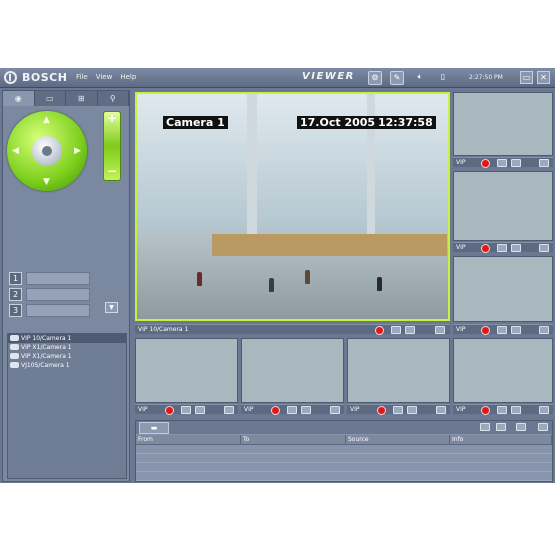 The image size is (555, 555). What do you see at coordinates (344, 427) in the screenshot?
I see `log-toolbar: ▬` at bounding box center [344, 427].